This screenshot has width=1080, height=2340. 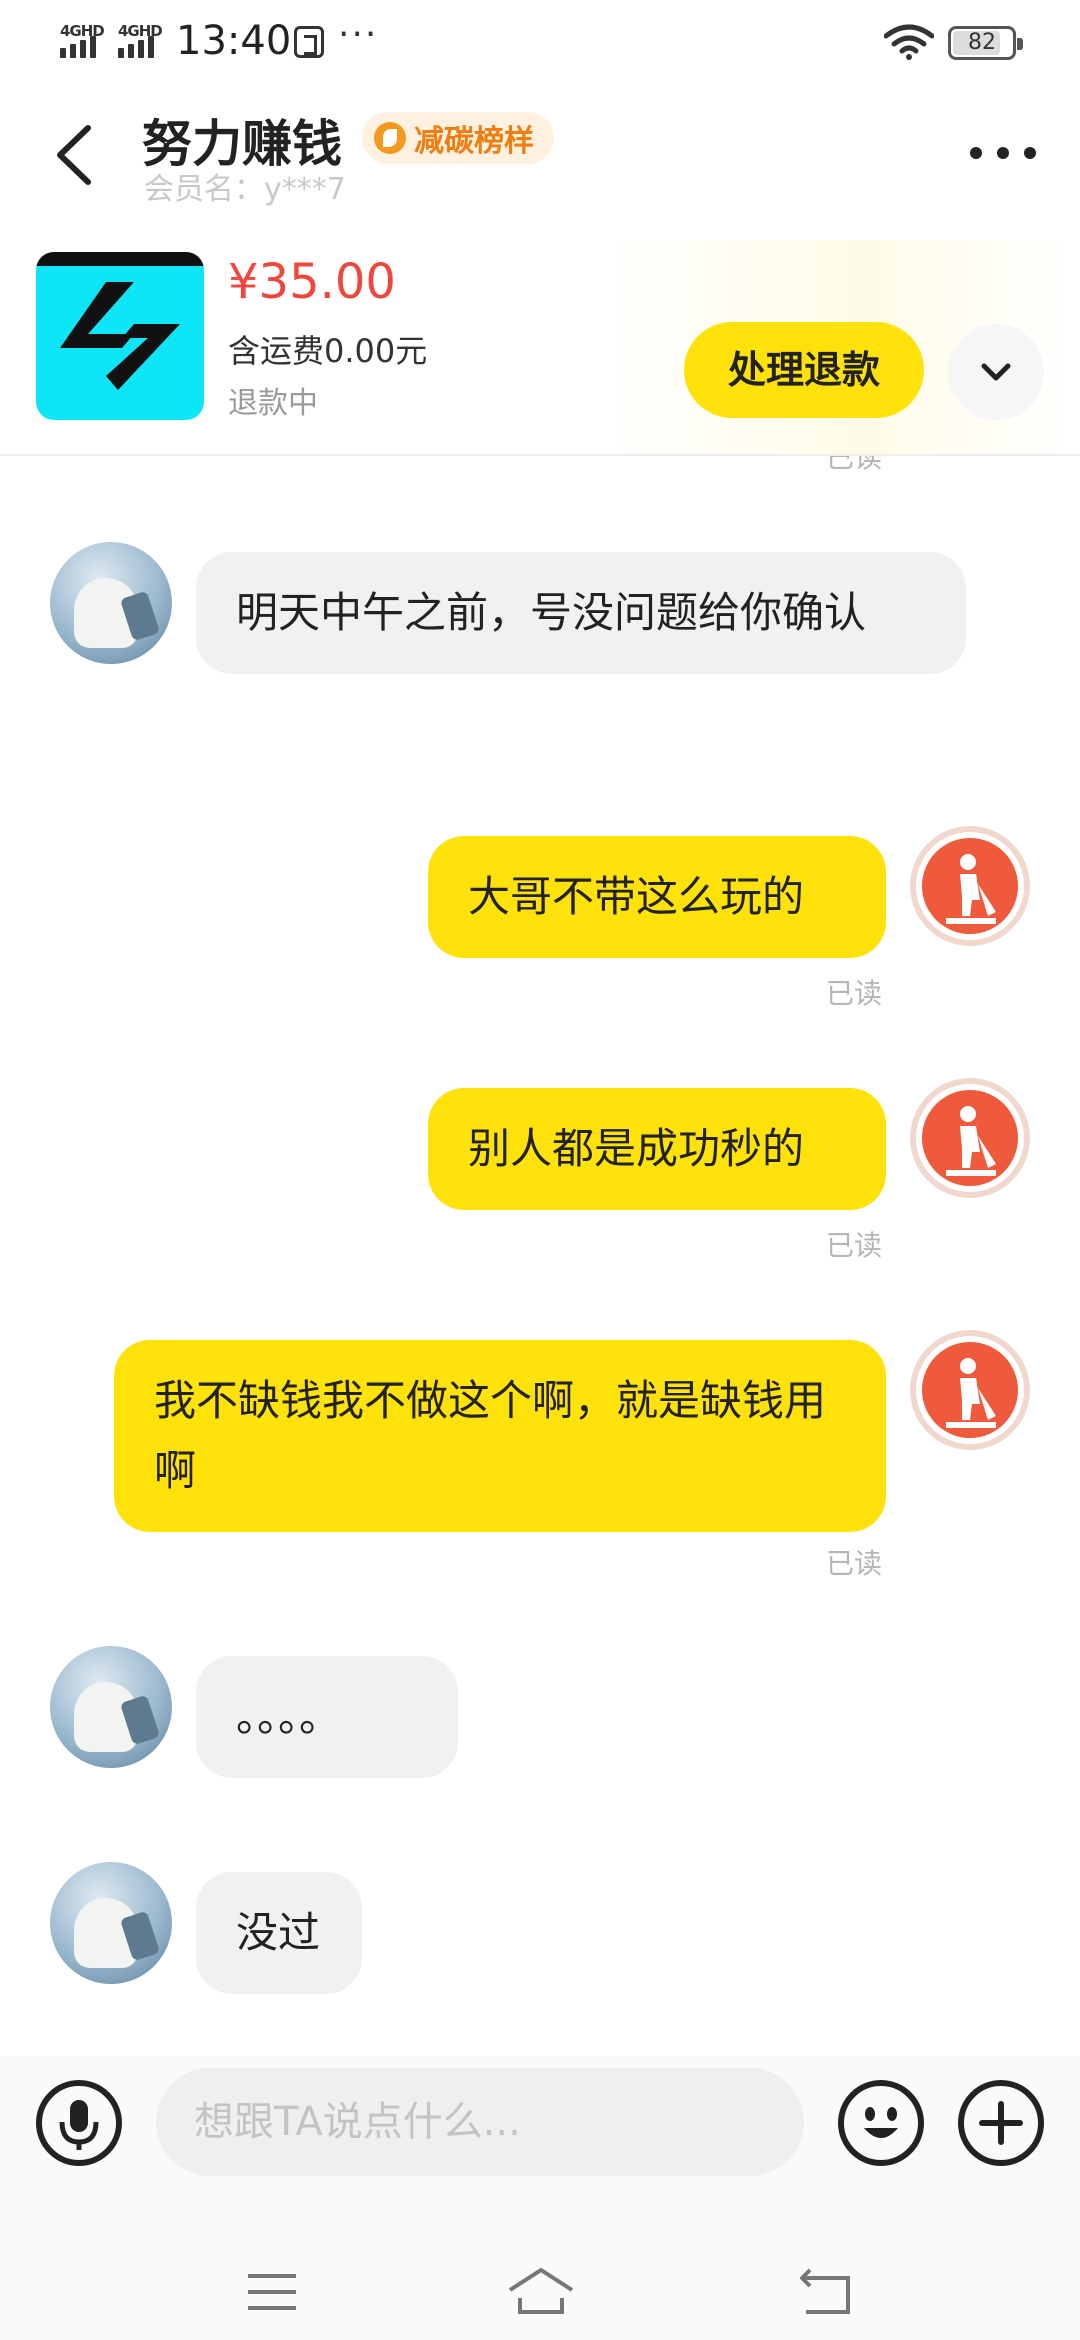 I want to click on message-bubble-outgoing: 我不缺钱我不做这个啊，就是缺钱用啊, so click(x=500, y=1436).